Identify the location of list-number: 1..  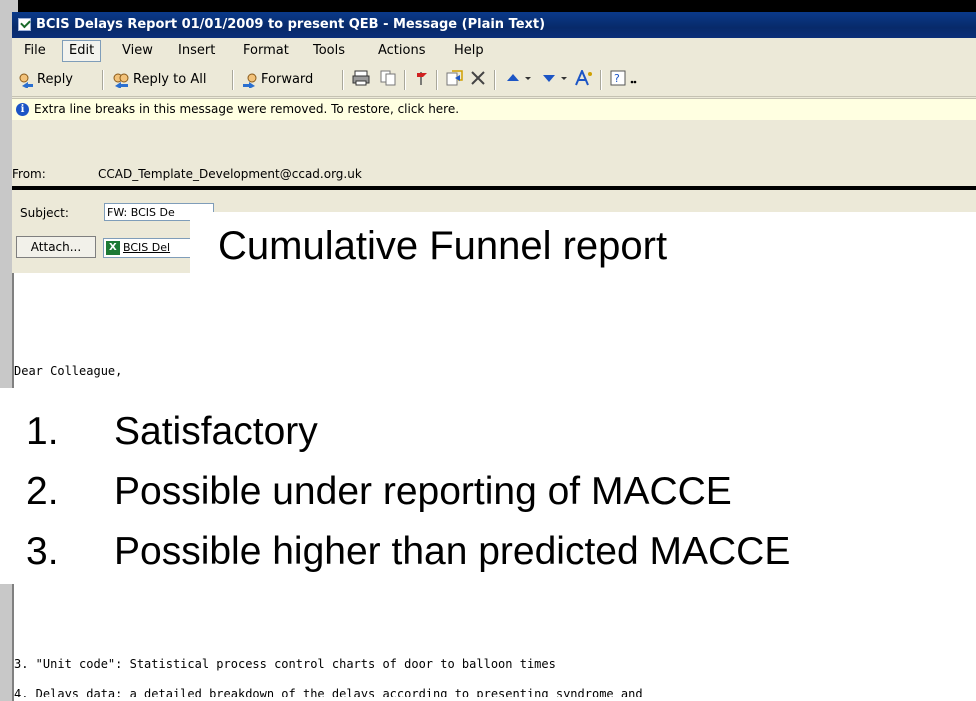
(42, 431).